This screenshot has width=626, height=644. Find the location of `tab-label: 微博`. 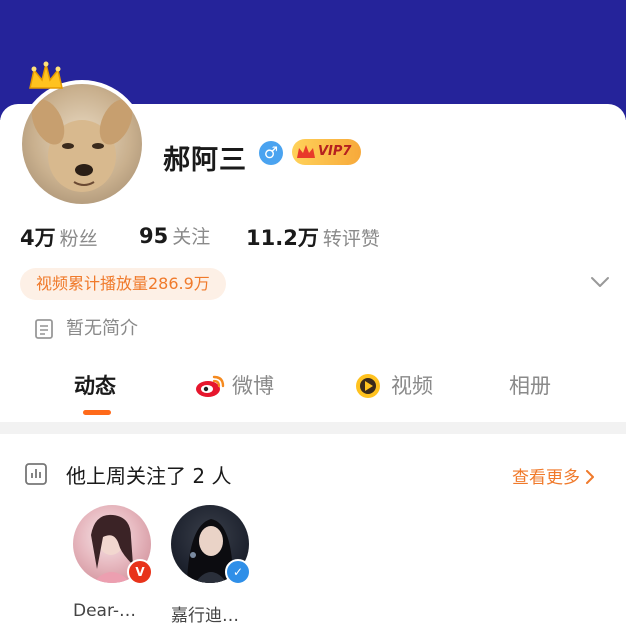

tab-label: 微博 is located at coordinates (253, 386).